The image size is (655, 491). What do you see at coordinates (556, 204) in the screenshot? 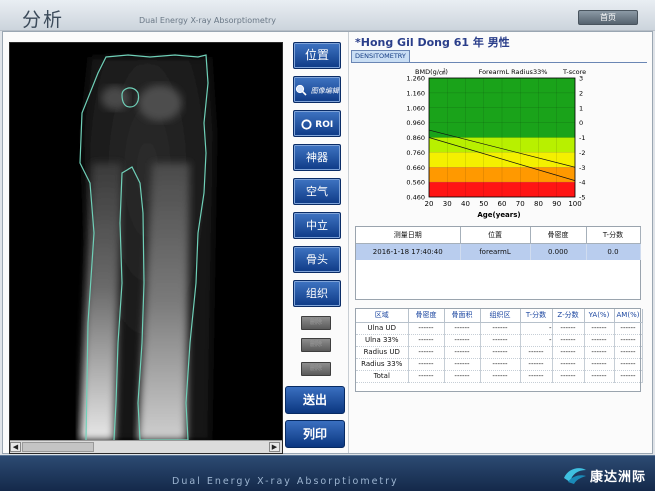
I see `x-tick-label: 90` at bounding box center [556, 204].